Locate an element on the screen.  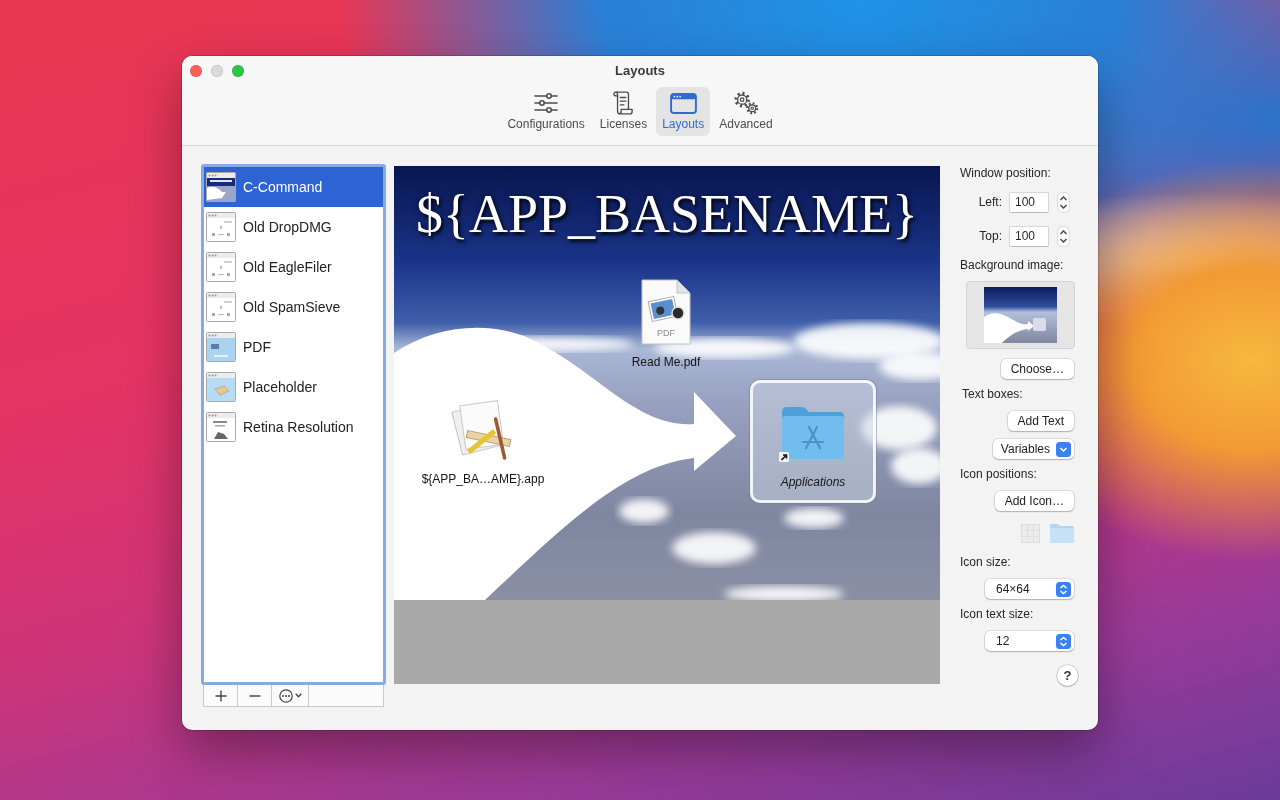
icon-size-popup-button: 64×64 is located at coordinates (1029, 589).